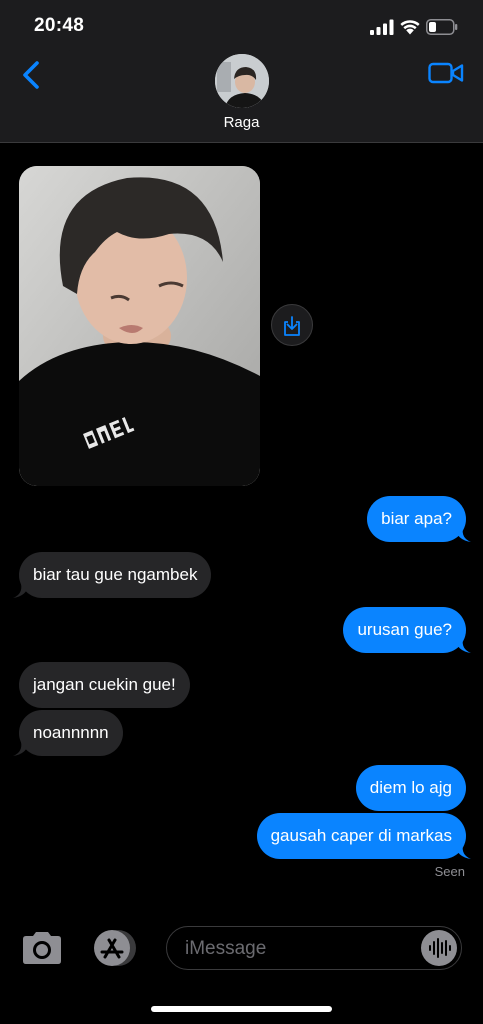  I want to click on message-bubble-sent: diem lo ajg, so click(410, 788).